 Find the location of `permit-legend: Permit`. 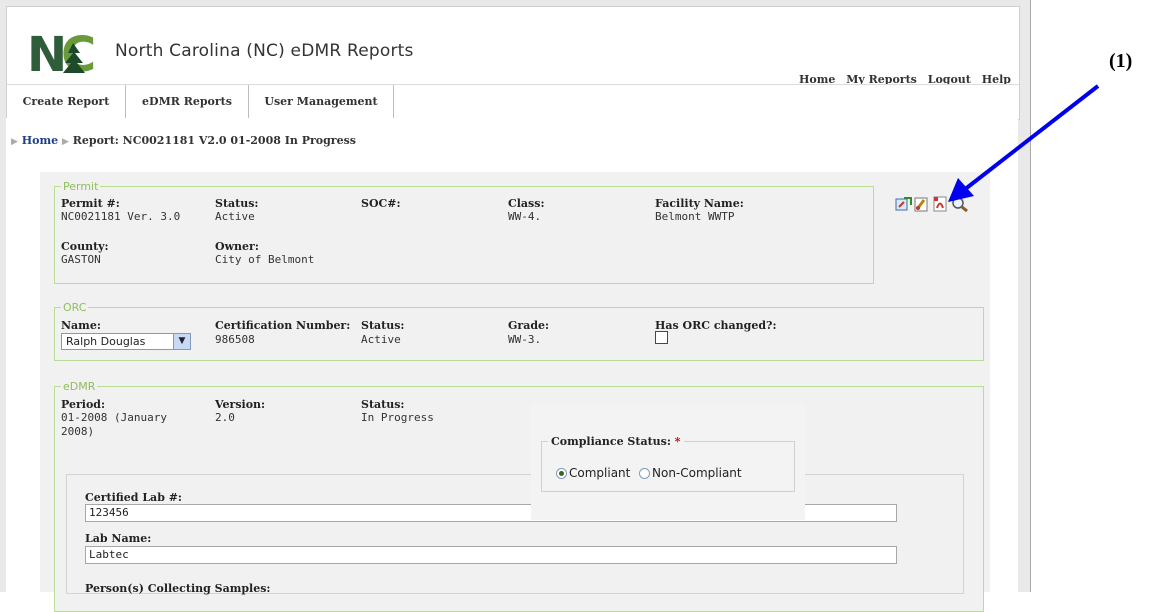

permit-legend: Permit is located at coordinates (81, 186).